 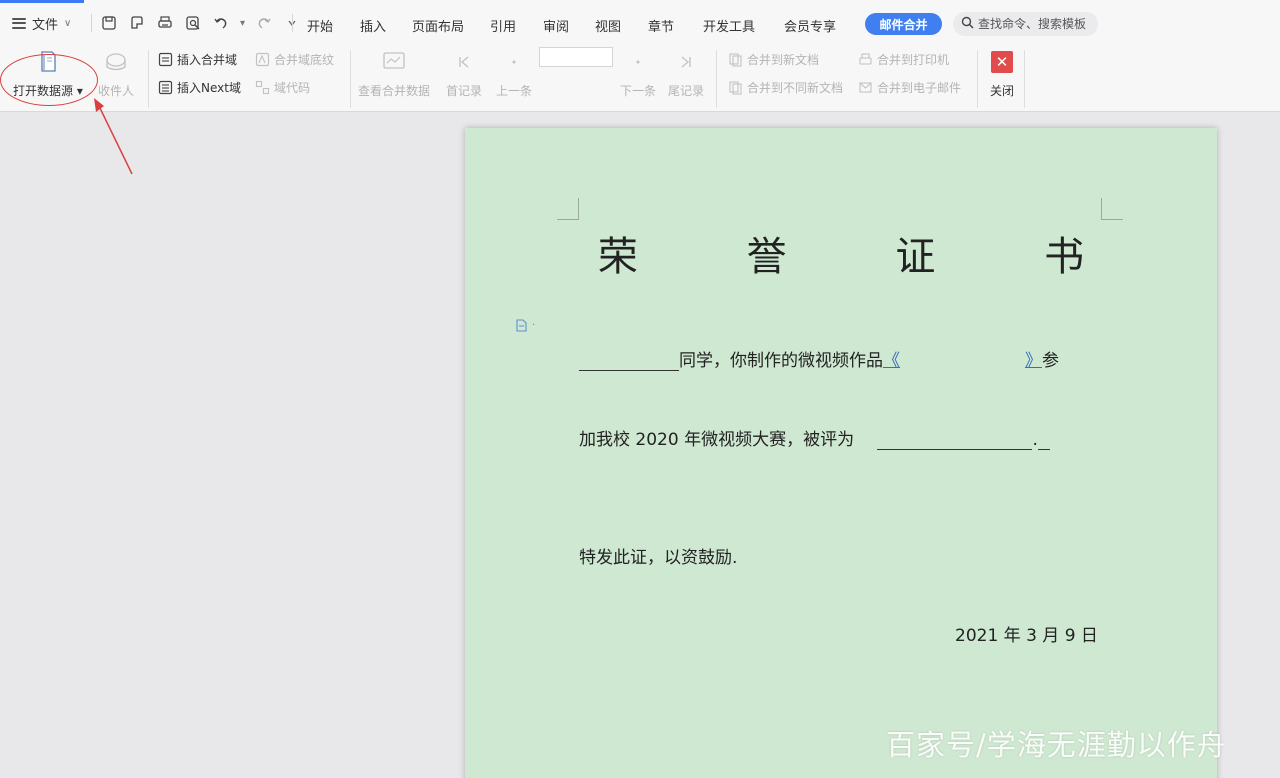 I want to click on certificate-date: 2021 年 3 月 9 日, so click(x=1026, y=636).